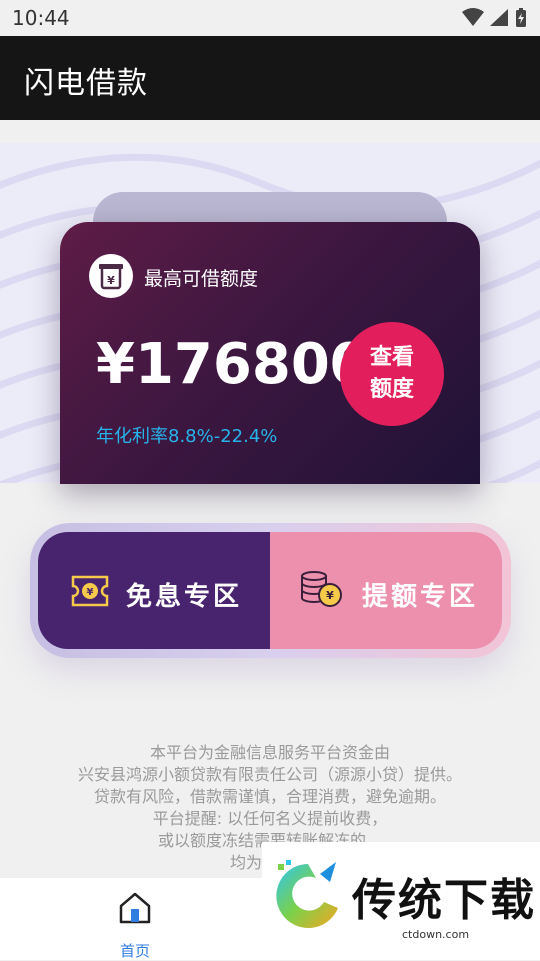 The width and height of the screenshot is (540, 961). I want to click on ticket-icon: ¥, so click(90, 591).